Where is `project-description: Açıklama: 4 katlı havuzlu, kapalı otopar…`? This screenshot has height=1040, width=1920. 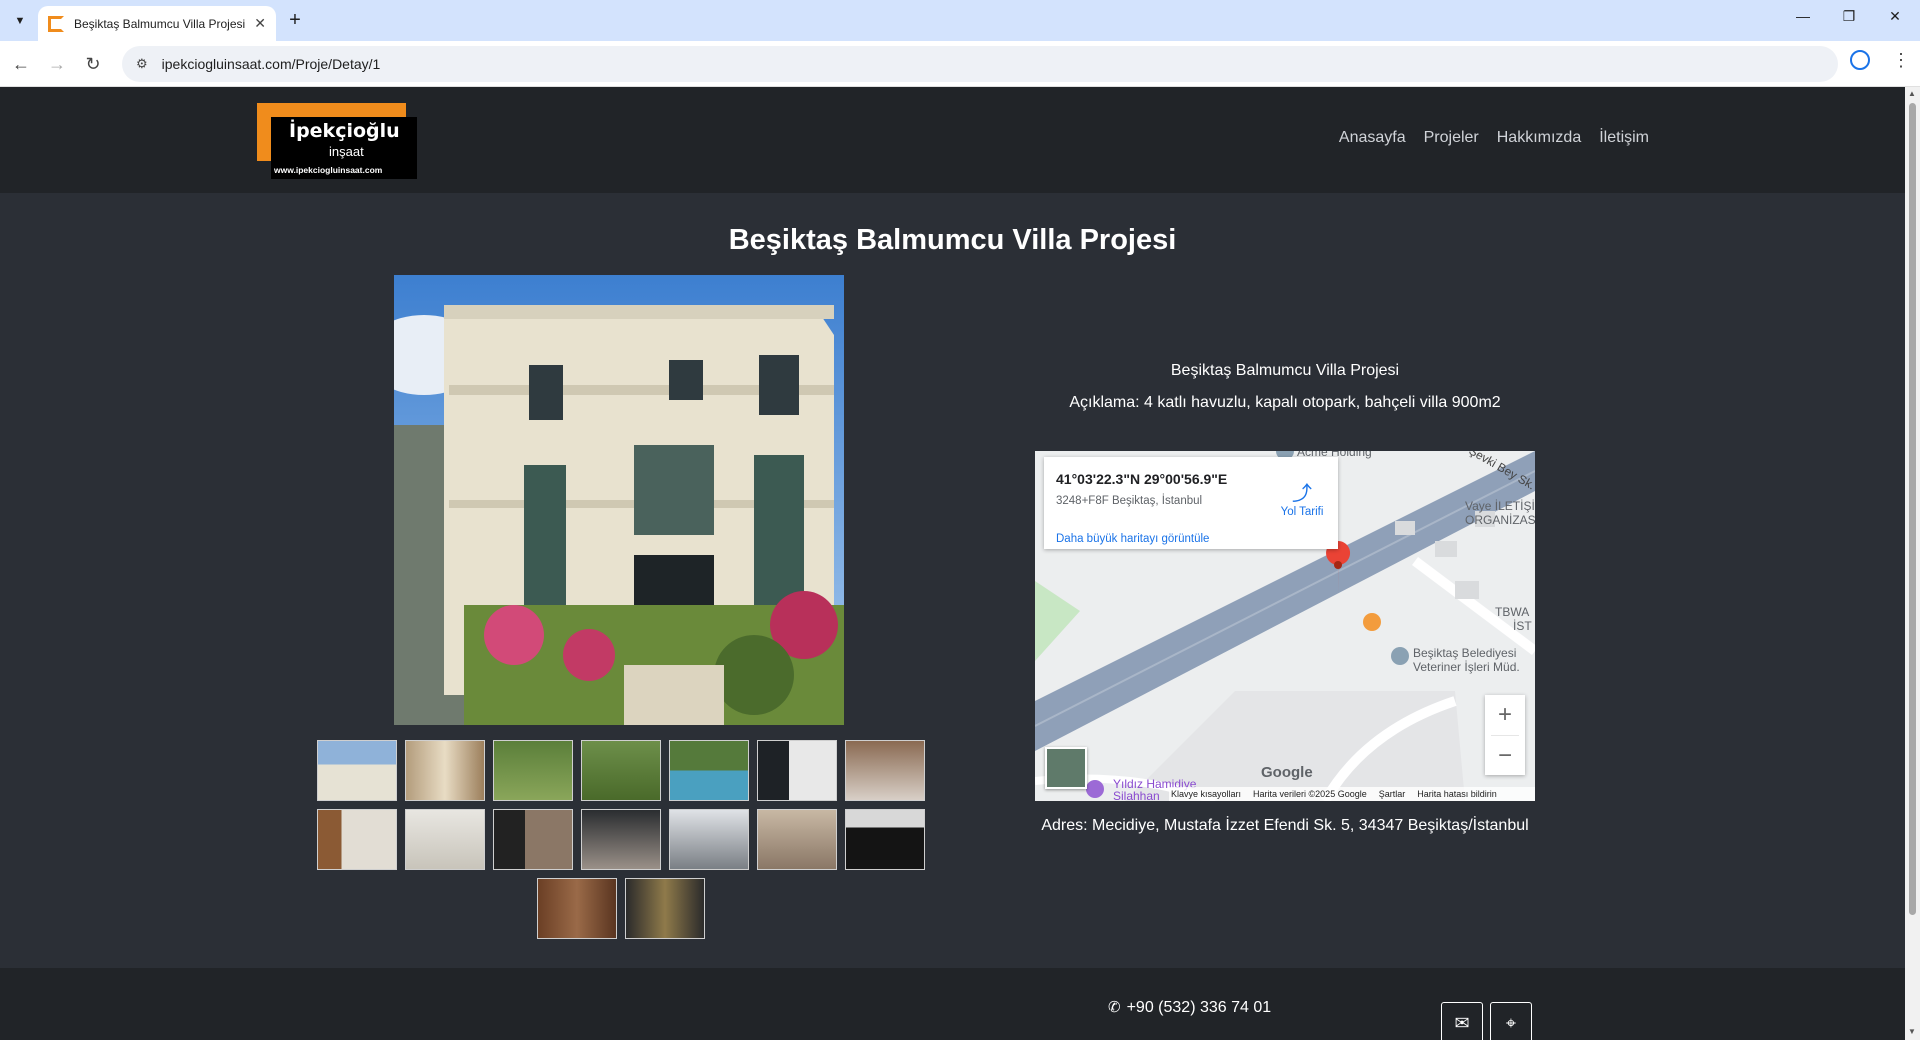
project-description: Açıklama: 4 katlı havuzlu, kapalı otopar… is located at coordinates (1285, 402).